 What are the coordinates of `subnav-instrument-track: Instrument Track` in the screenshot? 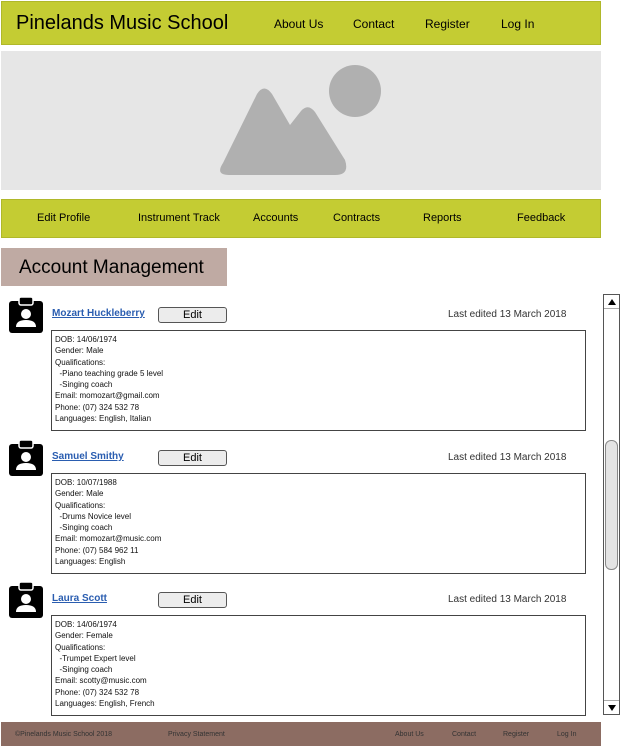 It's located at (179, 218).